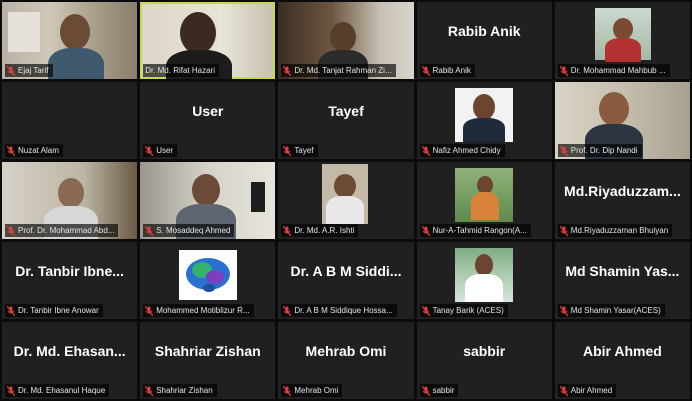  What do you see at coordinates (462, 150) in the screenshot?
I see `participant-name-label: Nafiz Ahmed Chidy` at bounding box center [462, 150].